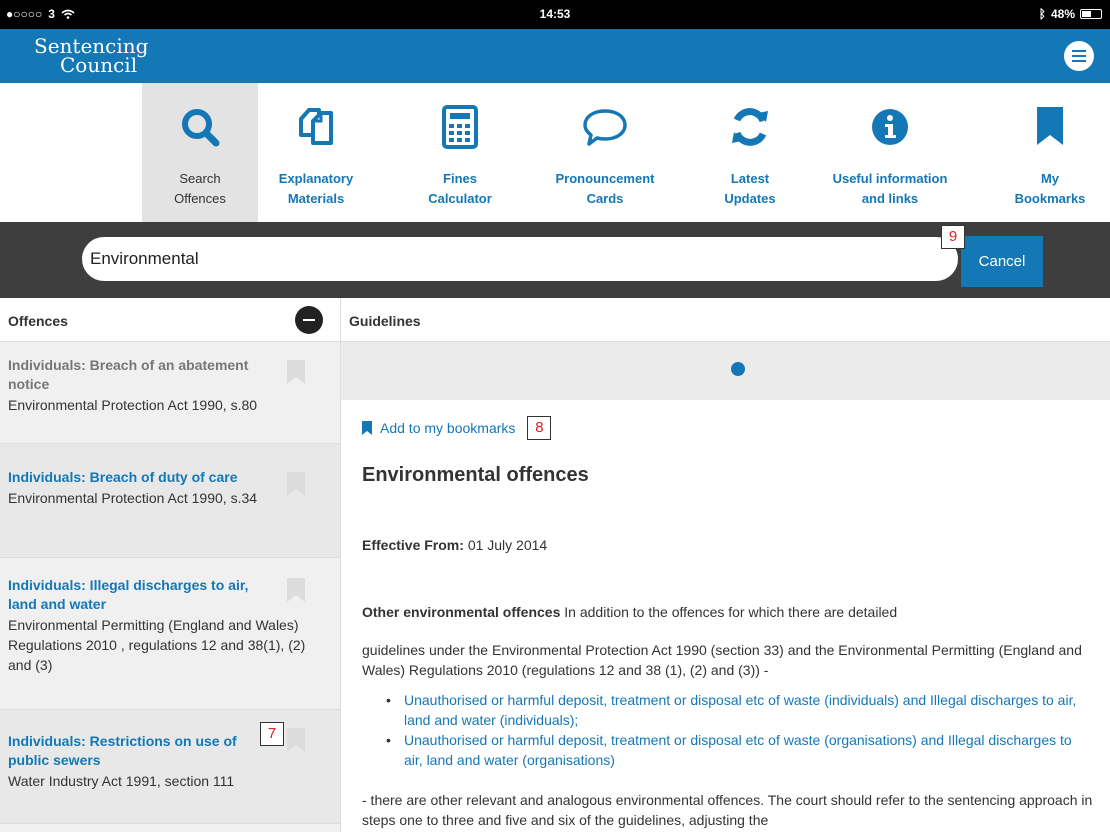  Describe the element at coordinates (200, 152) in the screenshot. I see `nav-search-offences: Search Offences` at that location.